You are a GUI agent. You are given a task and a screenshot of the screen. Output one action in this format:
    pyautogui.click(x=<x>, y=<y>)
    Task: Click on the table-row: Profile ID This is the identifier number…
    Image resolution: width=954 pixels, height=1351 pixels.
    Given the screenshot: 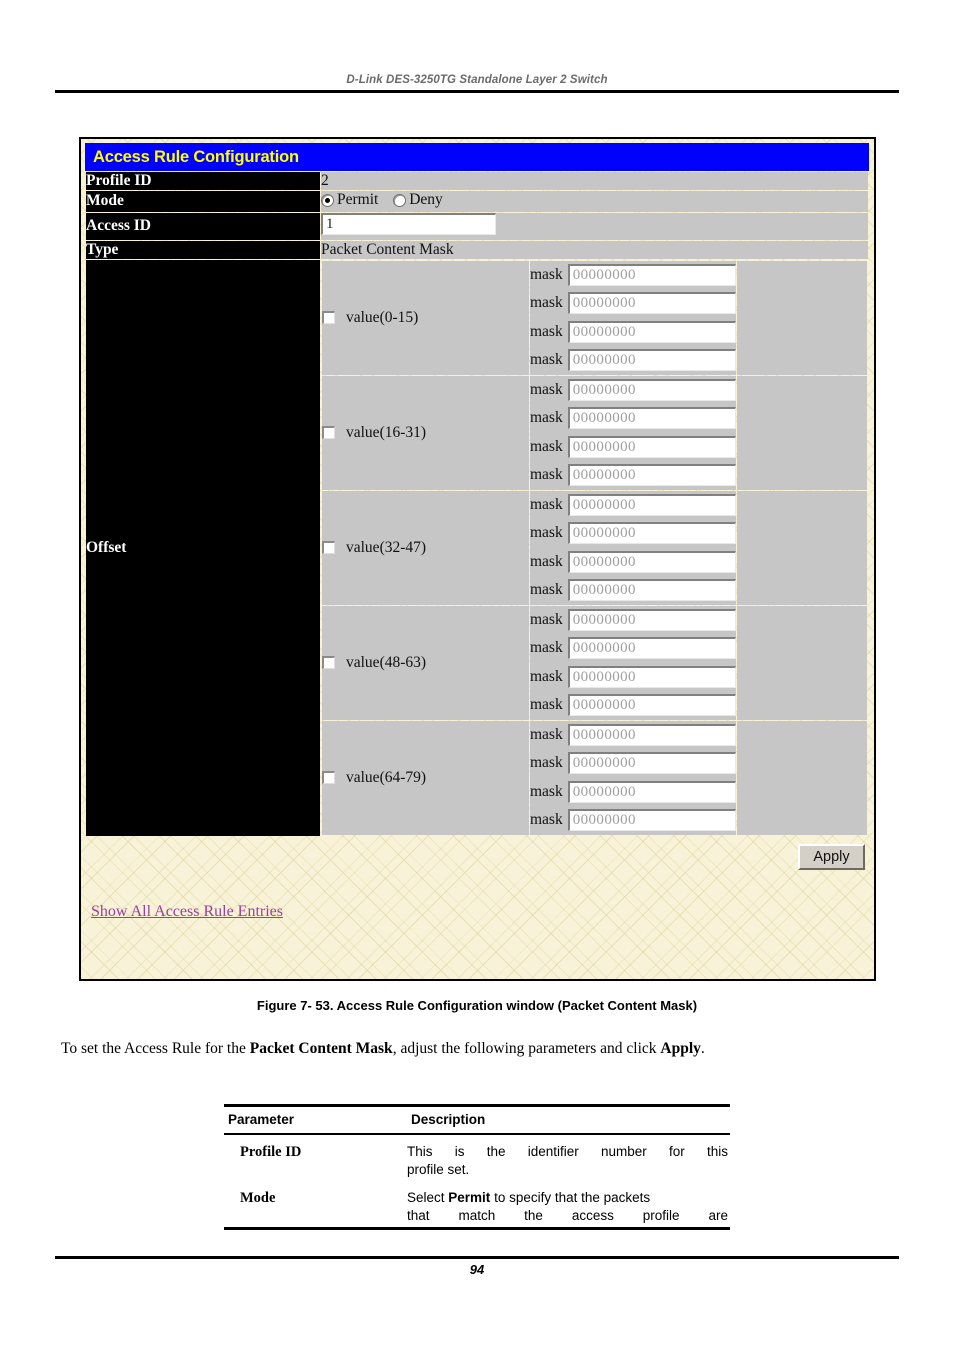 What is the action you would take?
    pyautogui.click(x=477, y=1158)
    